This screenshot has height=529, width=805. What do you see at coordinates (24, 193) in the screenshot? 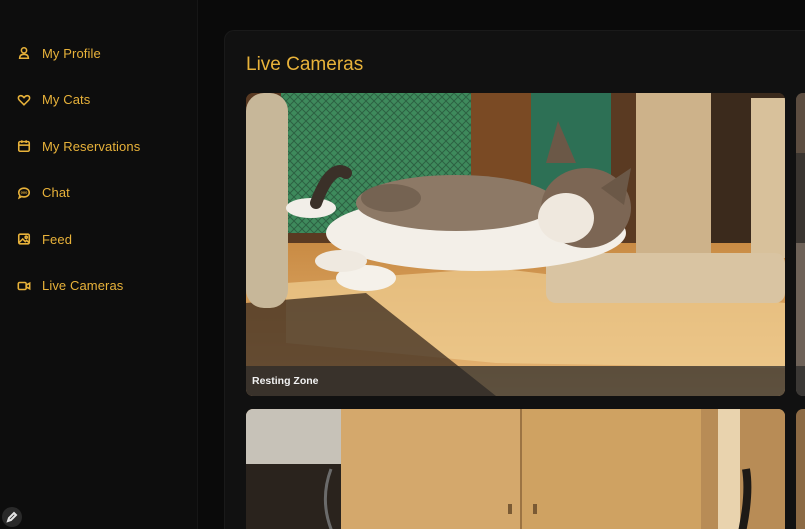
I see `chat-bubble-icon` at bounding box center [24, 193].